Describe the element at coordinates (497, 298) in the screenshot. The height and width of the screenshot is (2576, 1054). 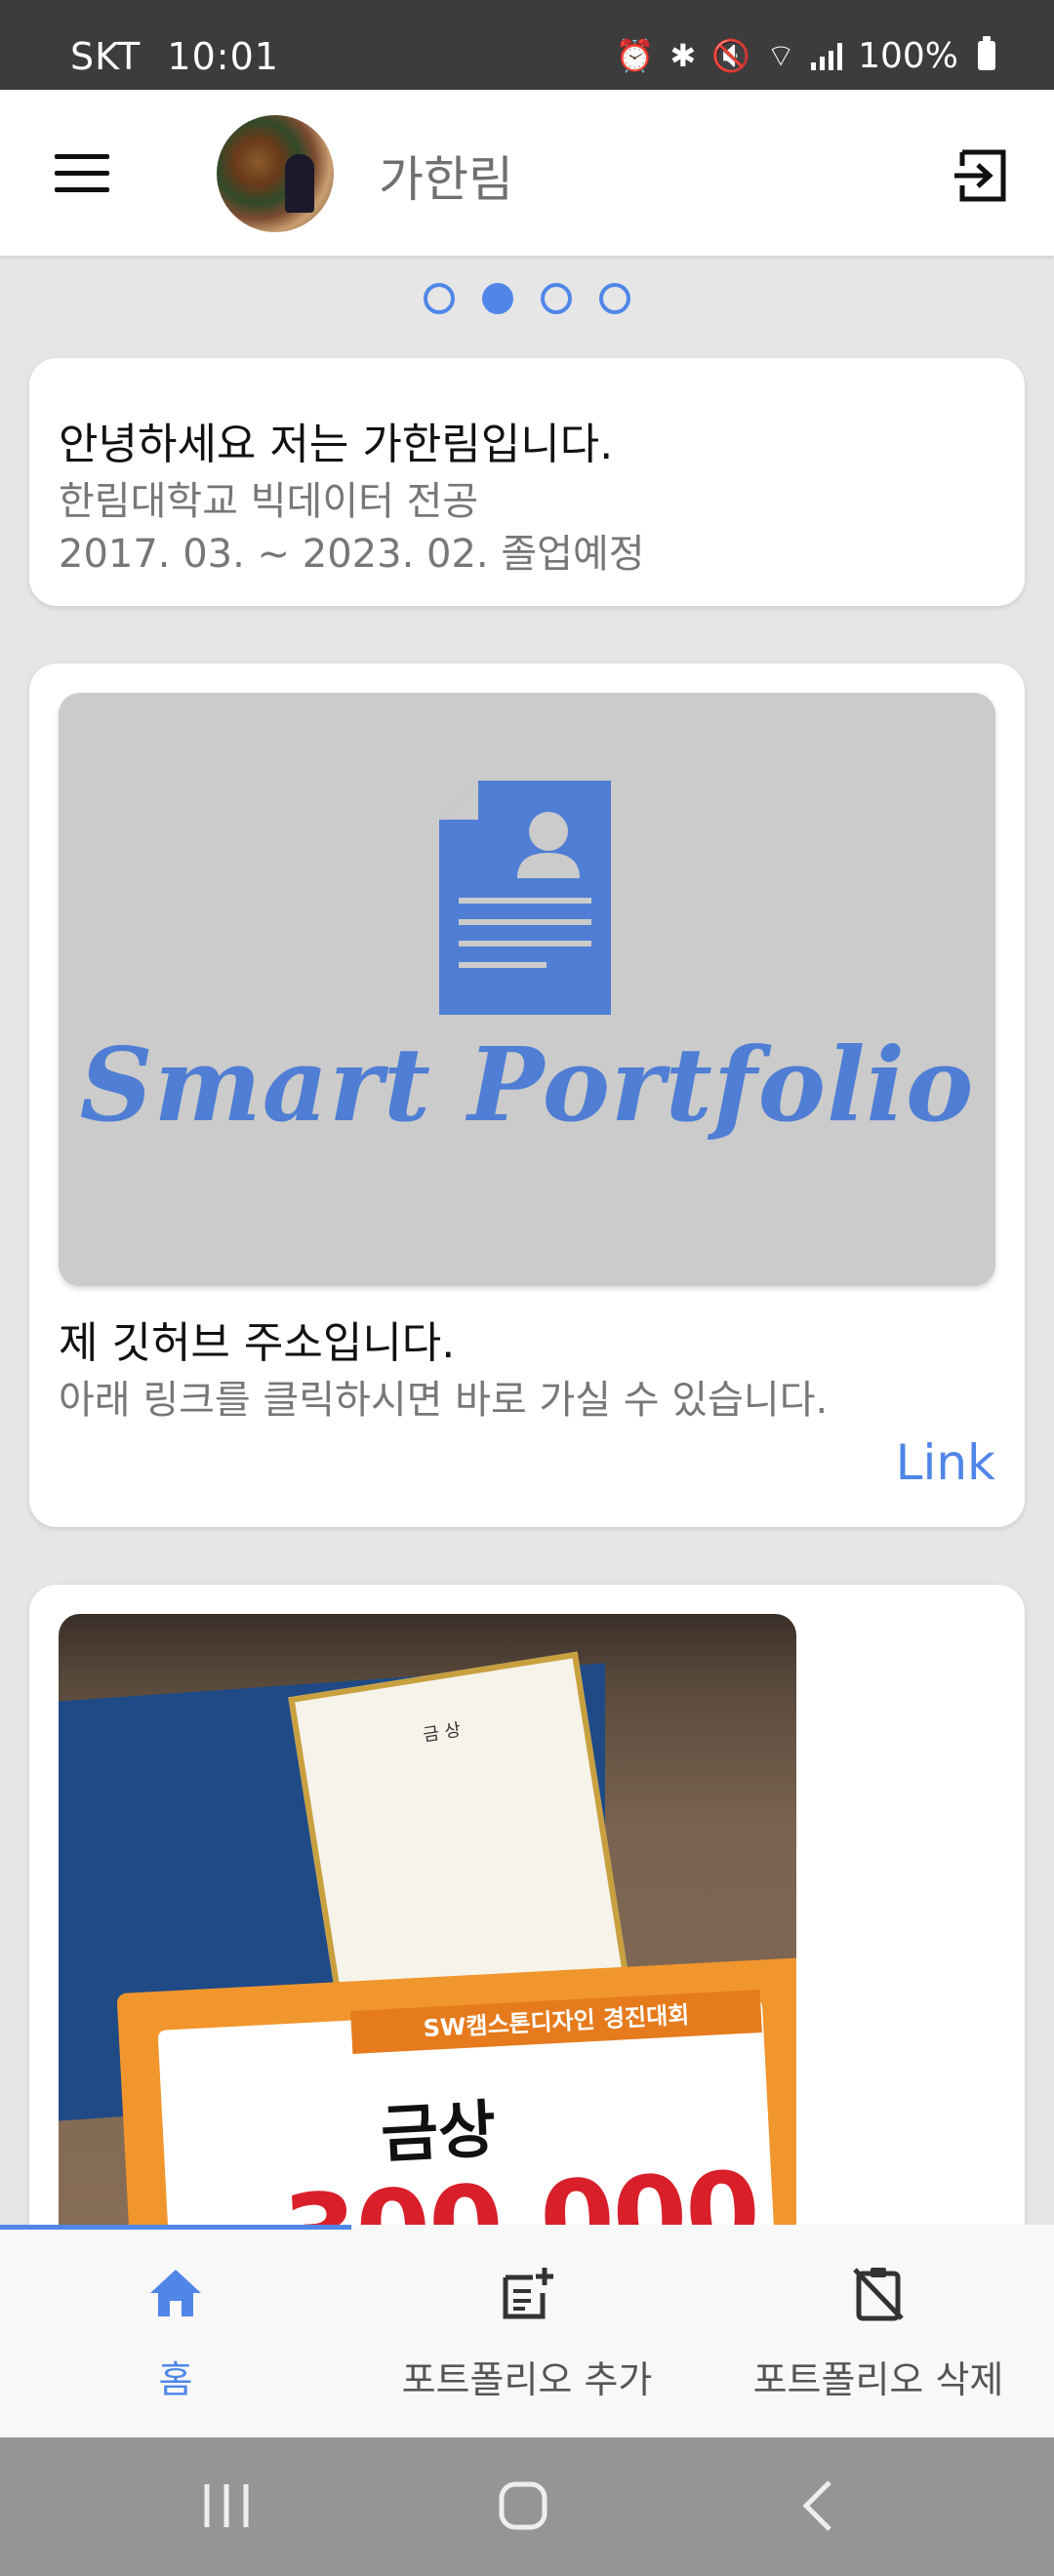
I see `carousel-dot-active` at that location.